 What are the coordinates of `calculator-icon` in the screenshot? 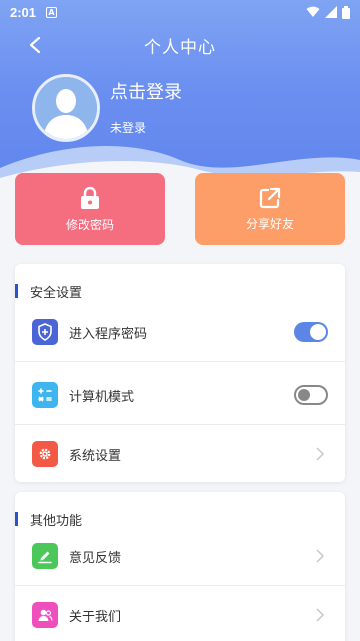 It's located at (45, 395).